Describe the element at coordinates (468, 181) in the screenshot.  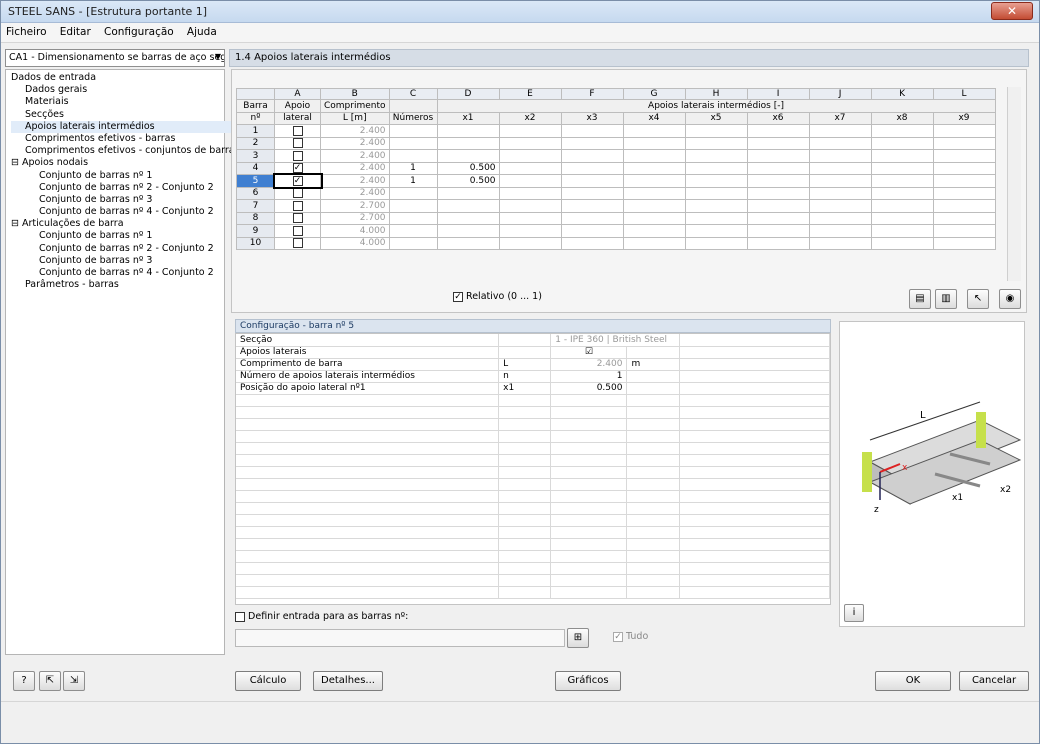
I see `x1-cell: 0.500` at that location.